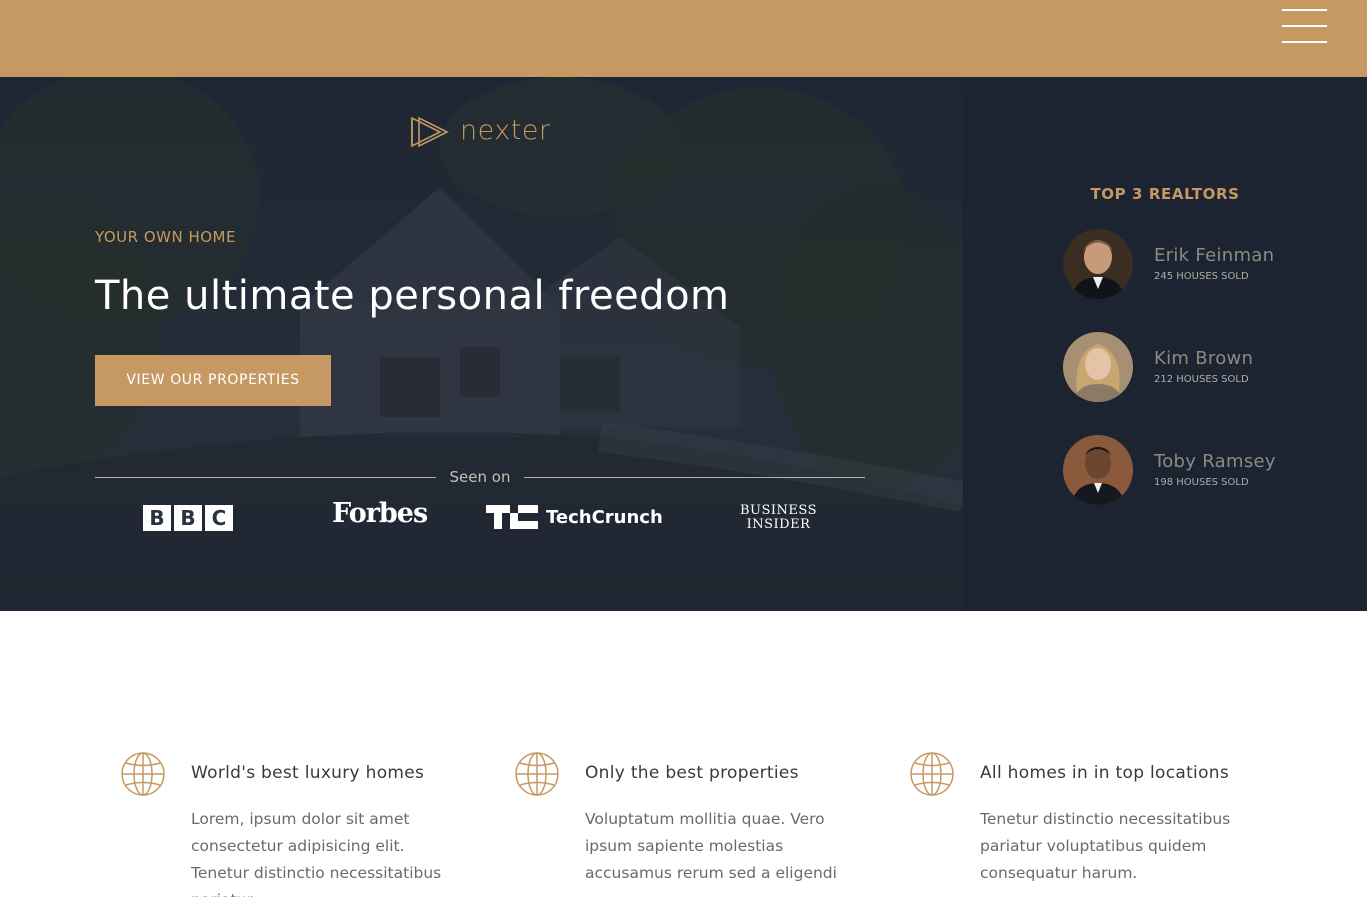  What do you see at coordinates (308, 773) in the screenshot?
I see `feature-title: World's best luxury homes` at bounding box center [308, 773].